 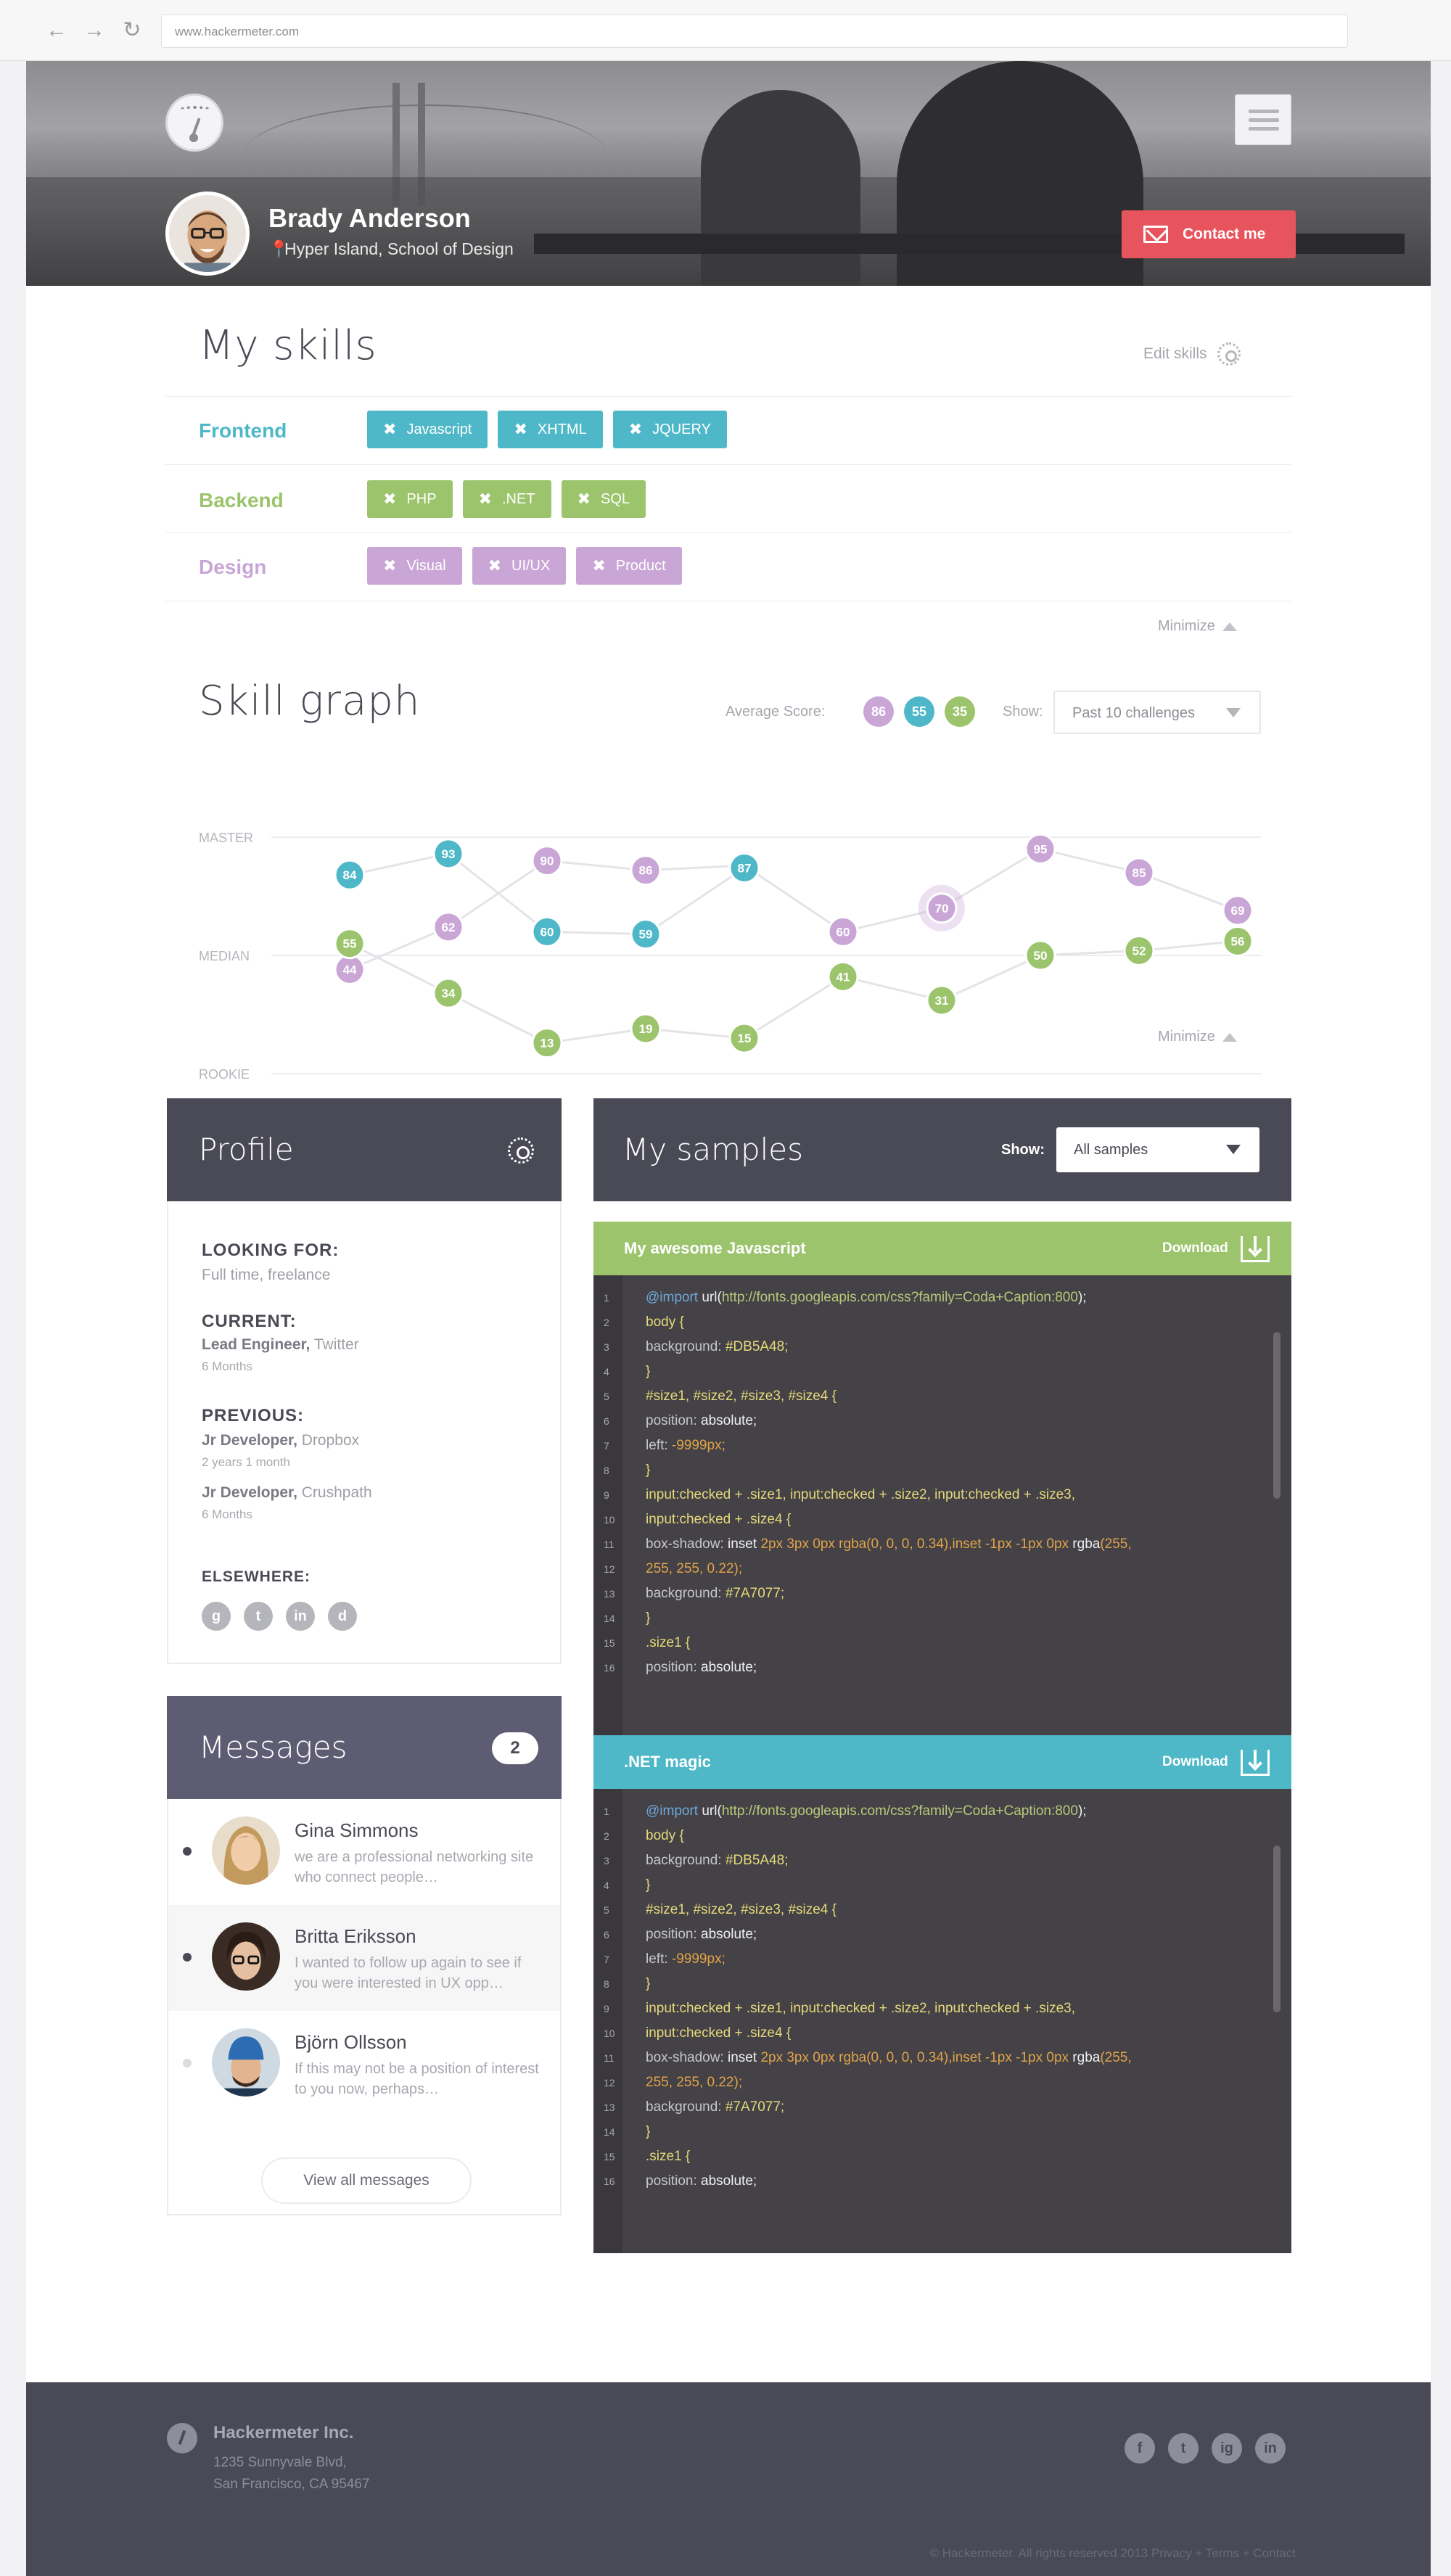 I want to click on hamburger-menu-icon, so click(x=1263, y=119).